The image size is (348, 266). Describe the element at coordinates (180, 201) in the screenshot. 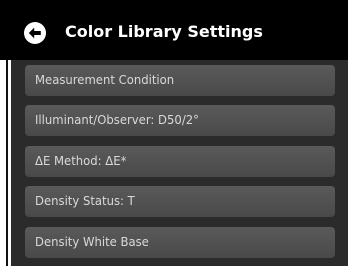

I see `density-status-button: Density Status: T` at that location.